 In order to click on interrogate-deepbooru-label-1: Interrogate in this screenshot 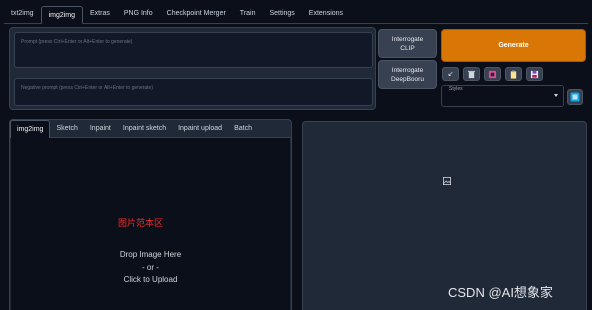, I will do `click(407, 70)`.